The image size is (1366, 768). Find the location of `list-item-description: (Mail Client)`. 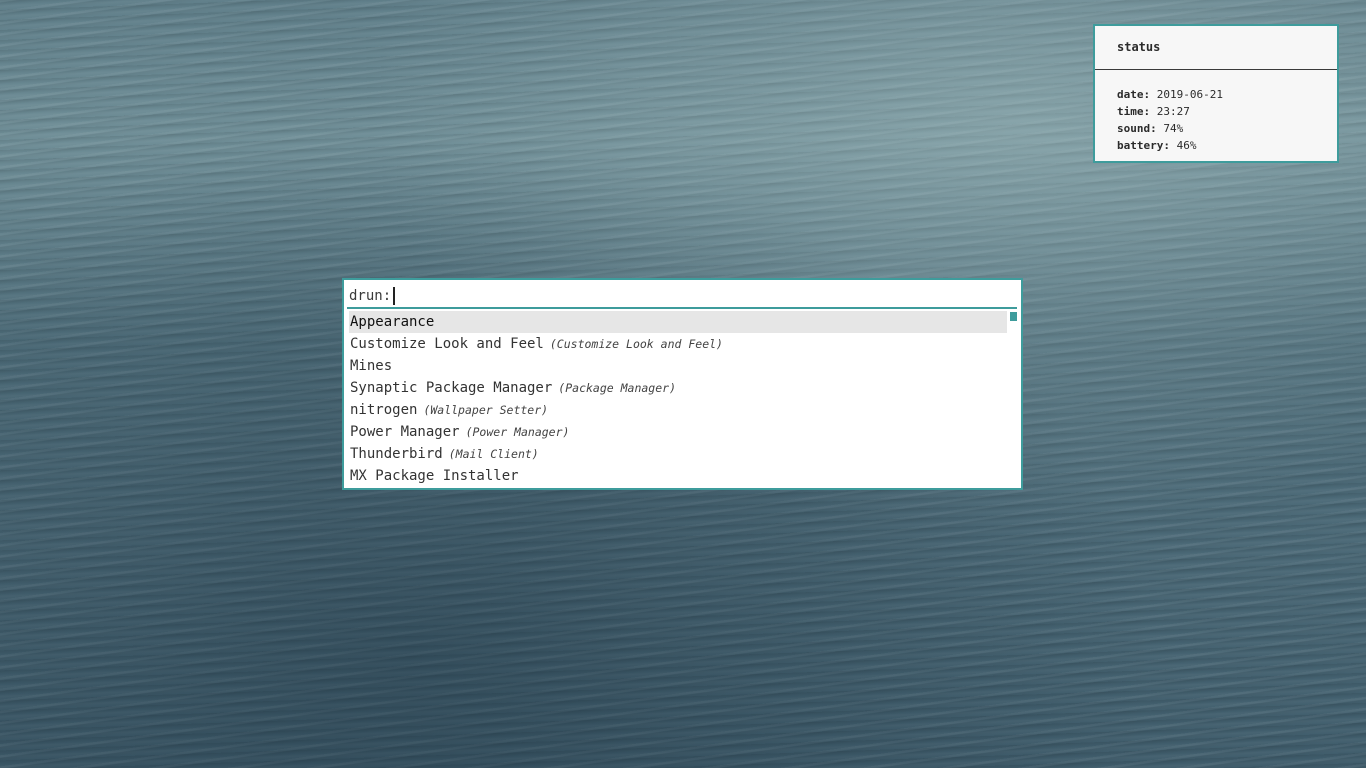

list-item-description: (Mail Client) is located at coordinates (493, 454).